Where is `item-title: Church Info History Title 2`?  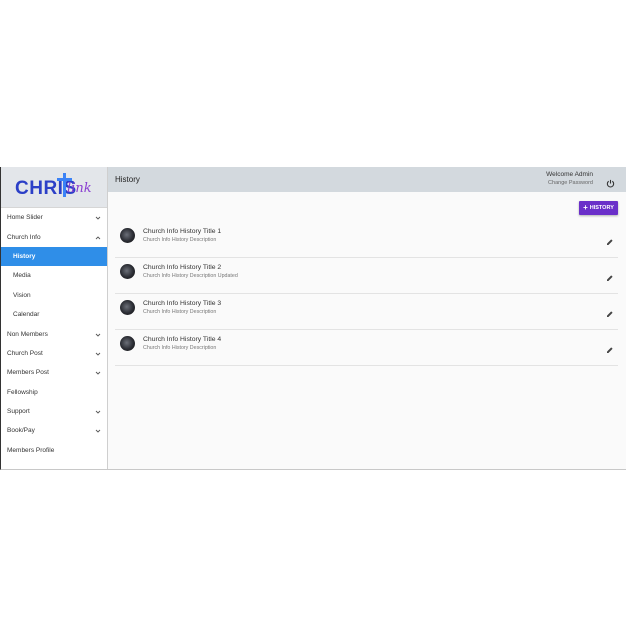 item-title: Church Info History Title 2 is located at coordinates (182, 267).